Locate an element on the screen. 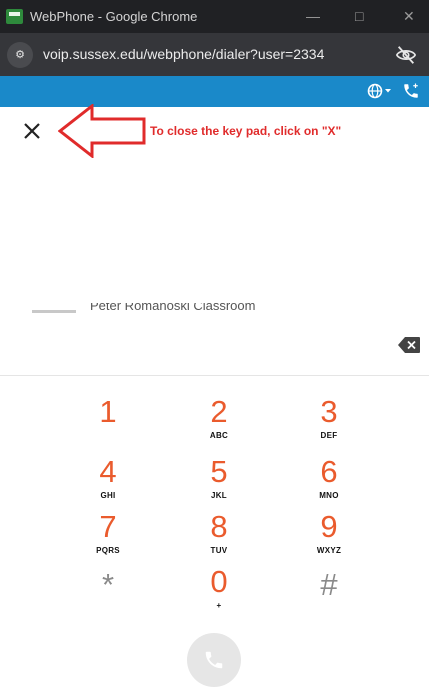  key-9: 9 WXYZ is located at coordinates (329, 538).